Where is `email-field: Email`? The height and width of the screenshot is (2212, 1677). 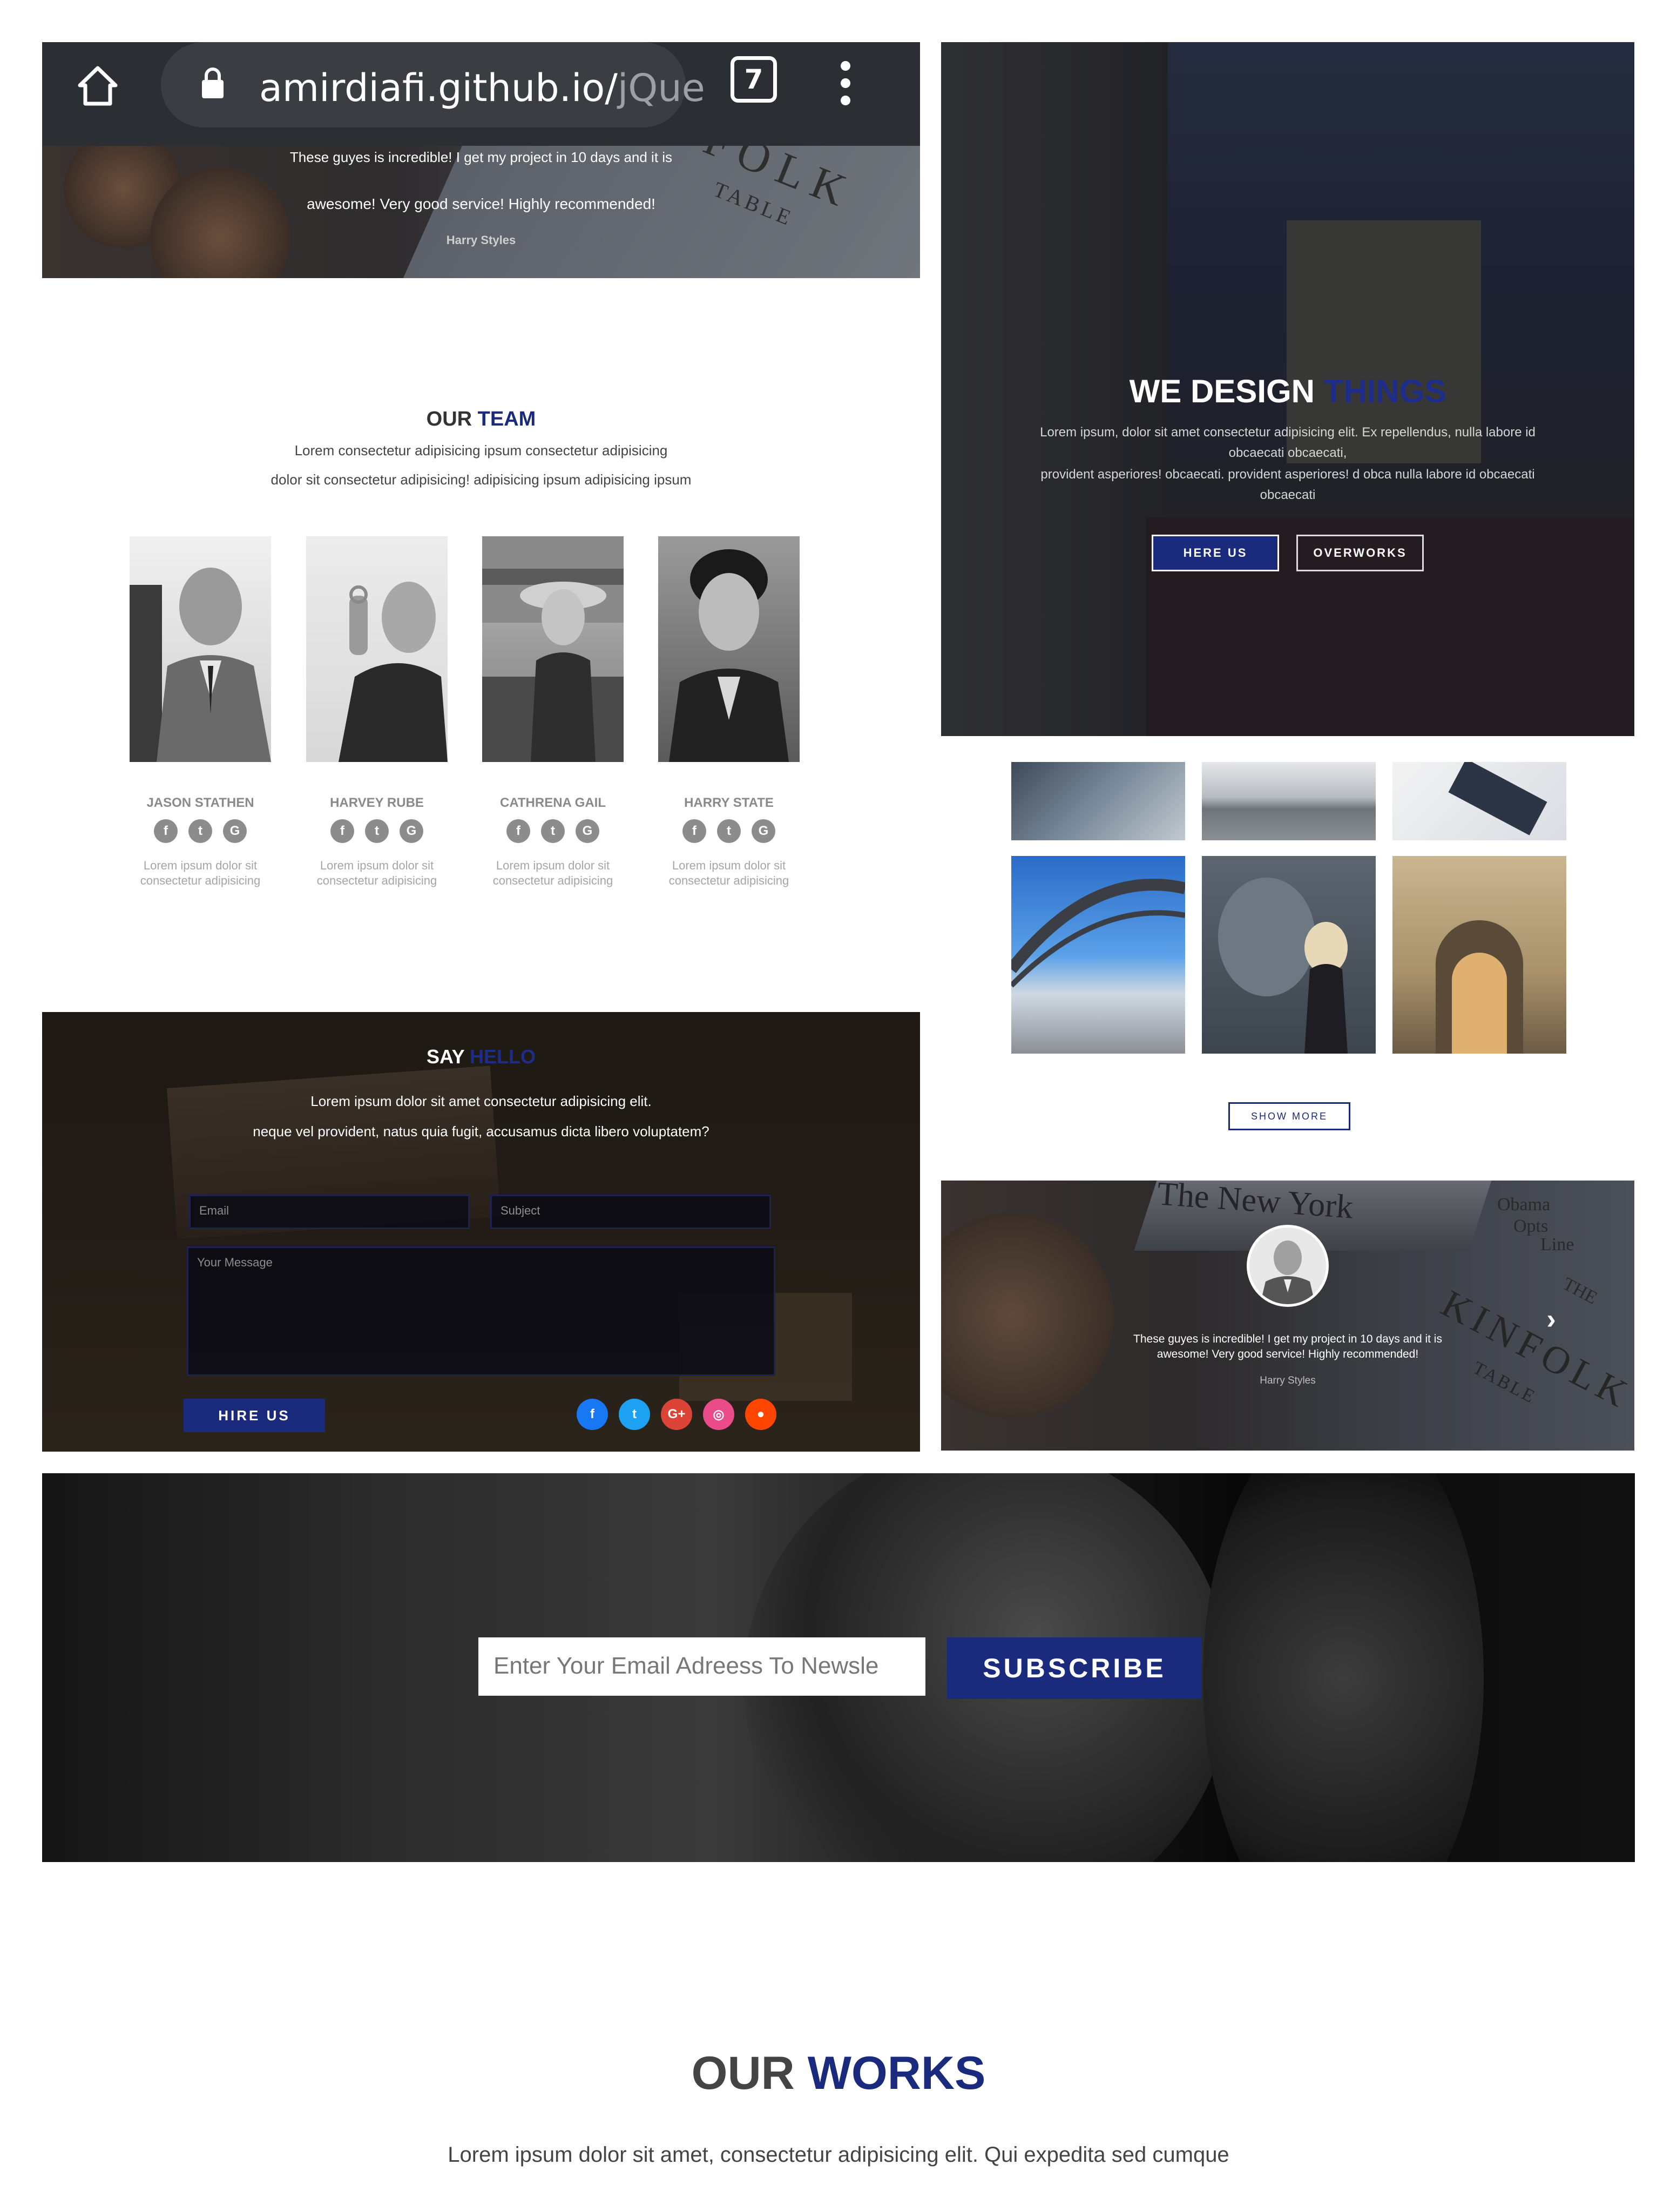
email-field: Email is located at coordinates (329, 1212).